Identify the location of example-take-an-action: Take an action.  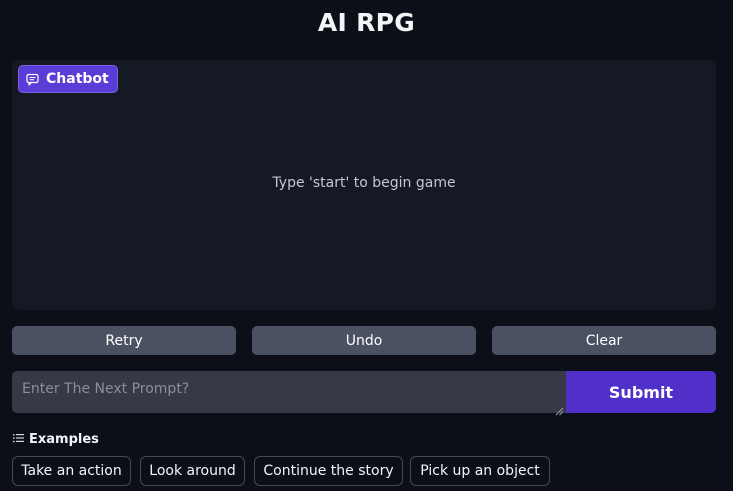
(71, 471).